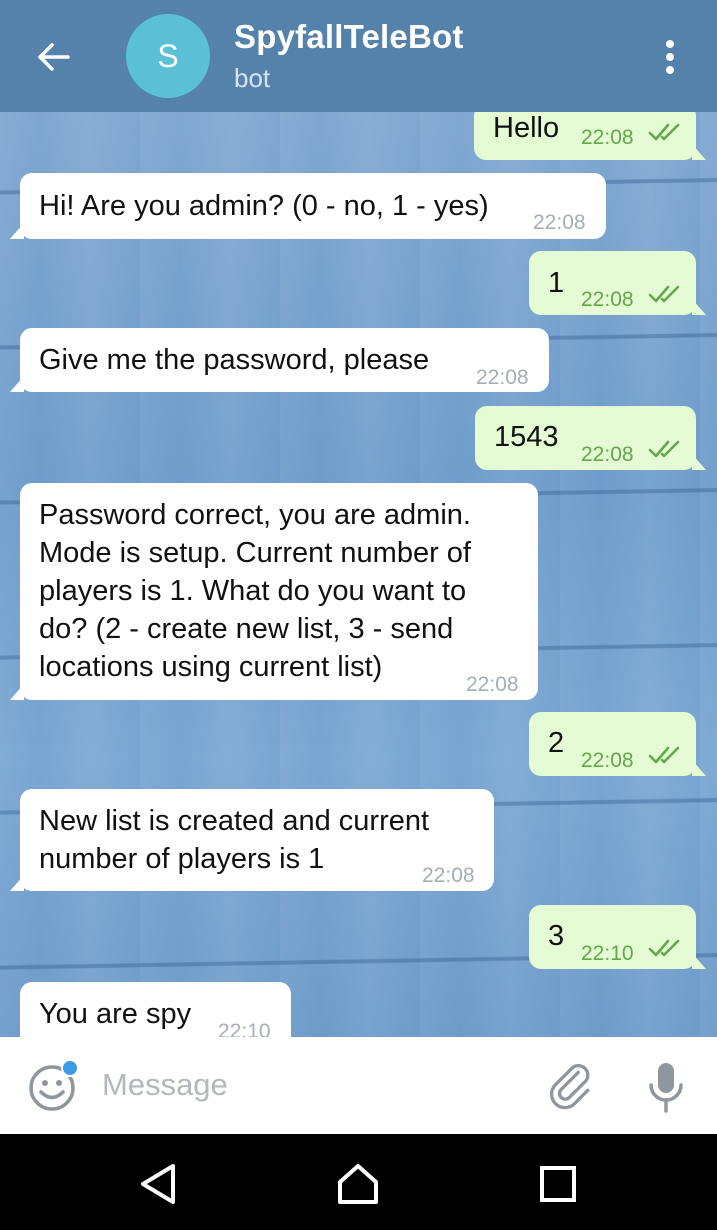  What do you see at coordinates (252, 78) in the screenshot?
I see `chat-subtitle: bot` at bounding box center [252, 78].